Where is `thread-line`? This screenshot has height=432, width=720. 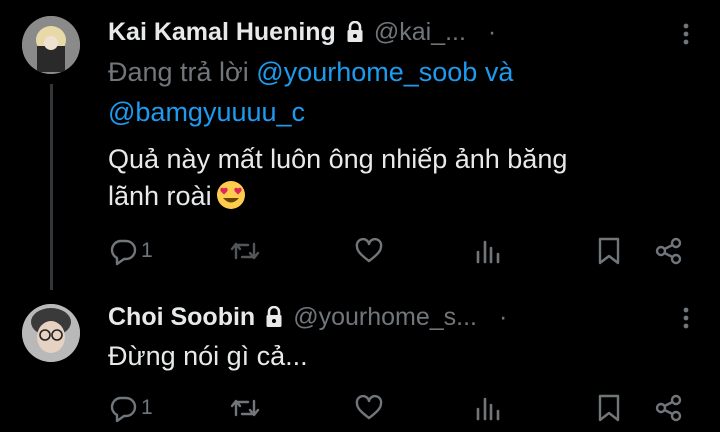
thread-line is located at coordinates (51, 187).